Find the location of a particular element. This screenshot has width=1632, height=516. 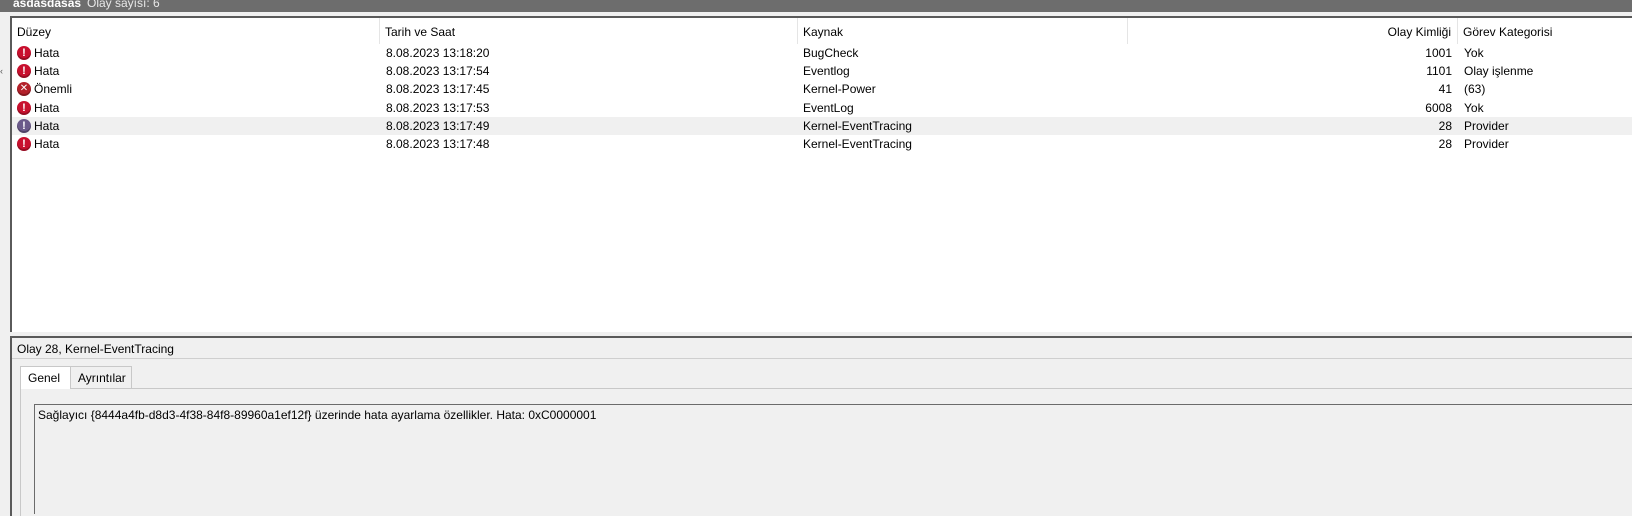

detail-title: Olay 28, Kernel-EventTracing is located at coordinates (822, 348).